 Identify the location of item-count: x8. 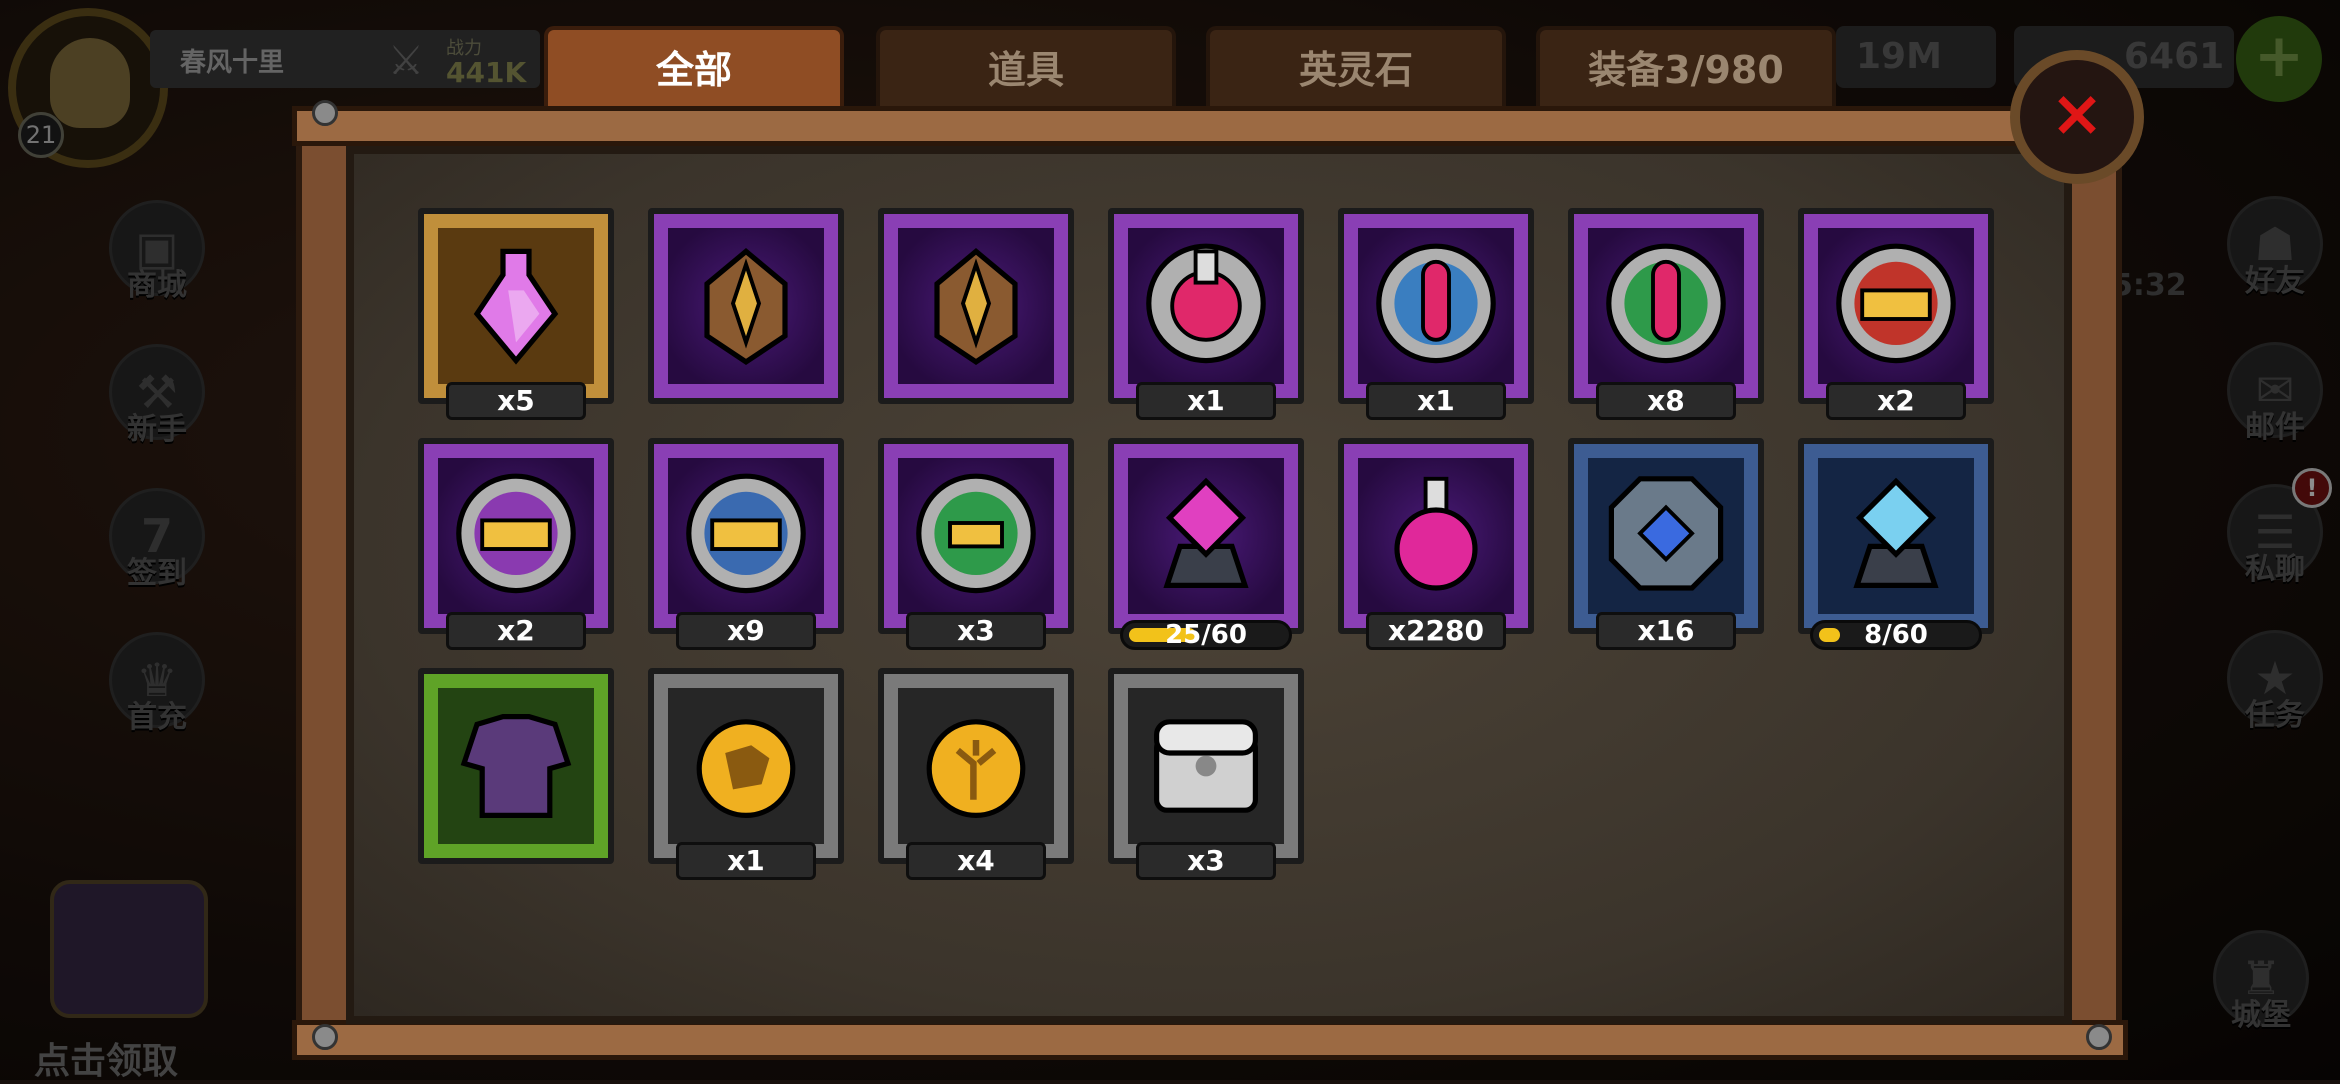
(1666, 401).